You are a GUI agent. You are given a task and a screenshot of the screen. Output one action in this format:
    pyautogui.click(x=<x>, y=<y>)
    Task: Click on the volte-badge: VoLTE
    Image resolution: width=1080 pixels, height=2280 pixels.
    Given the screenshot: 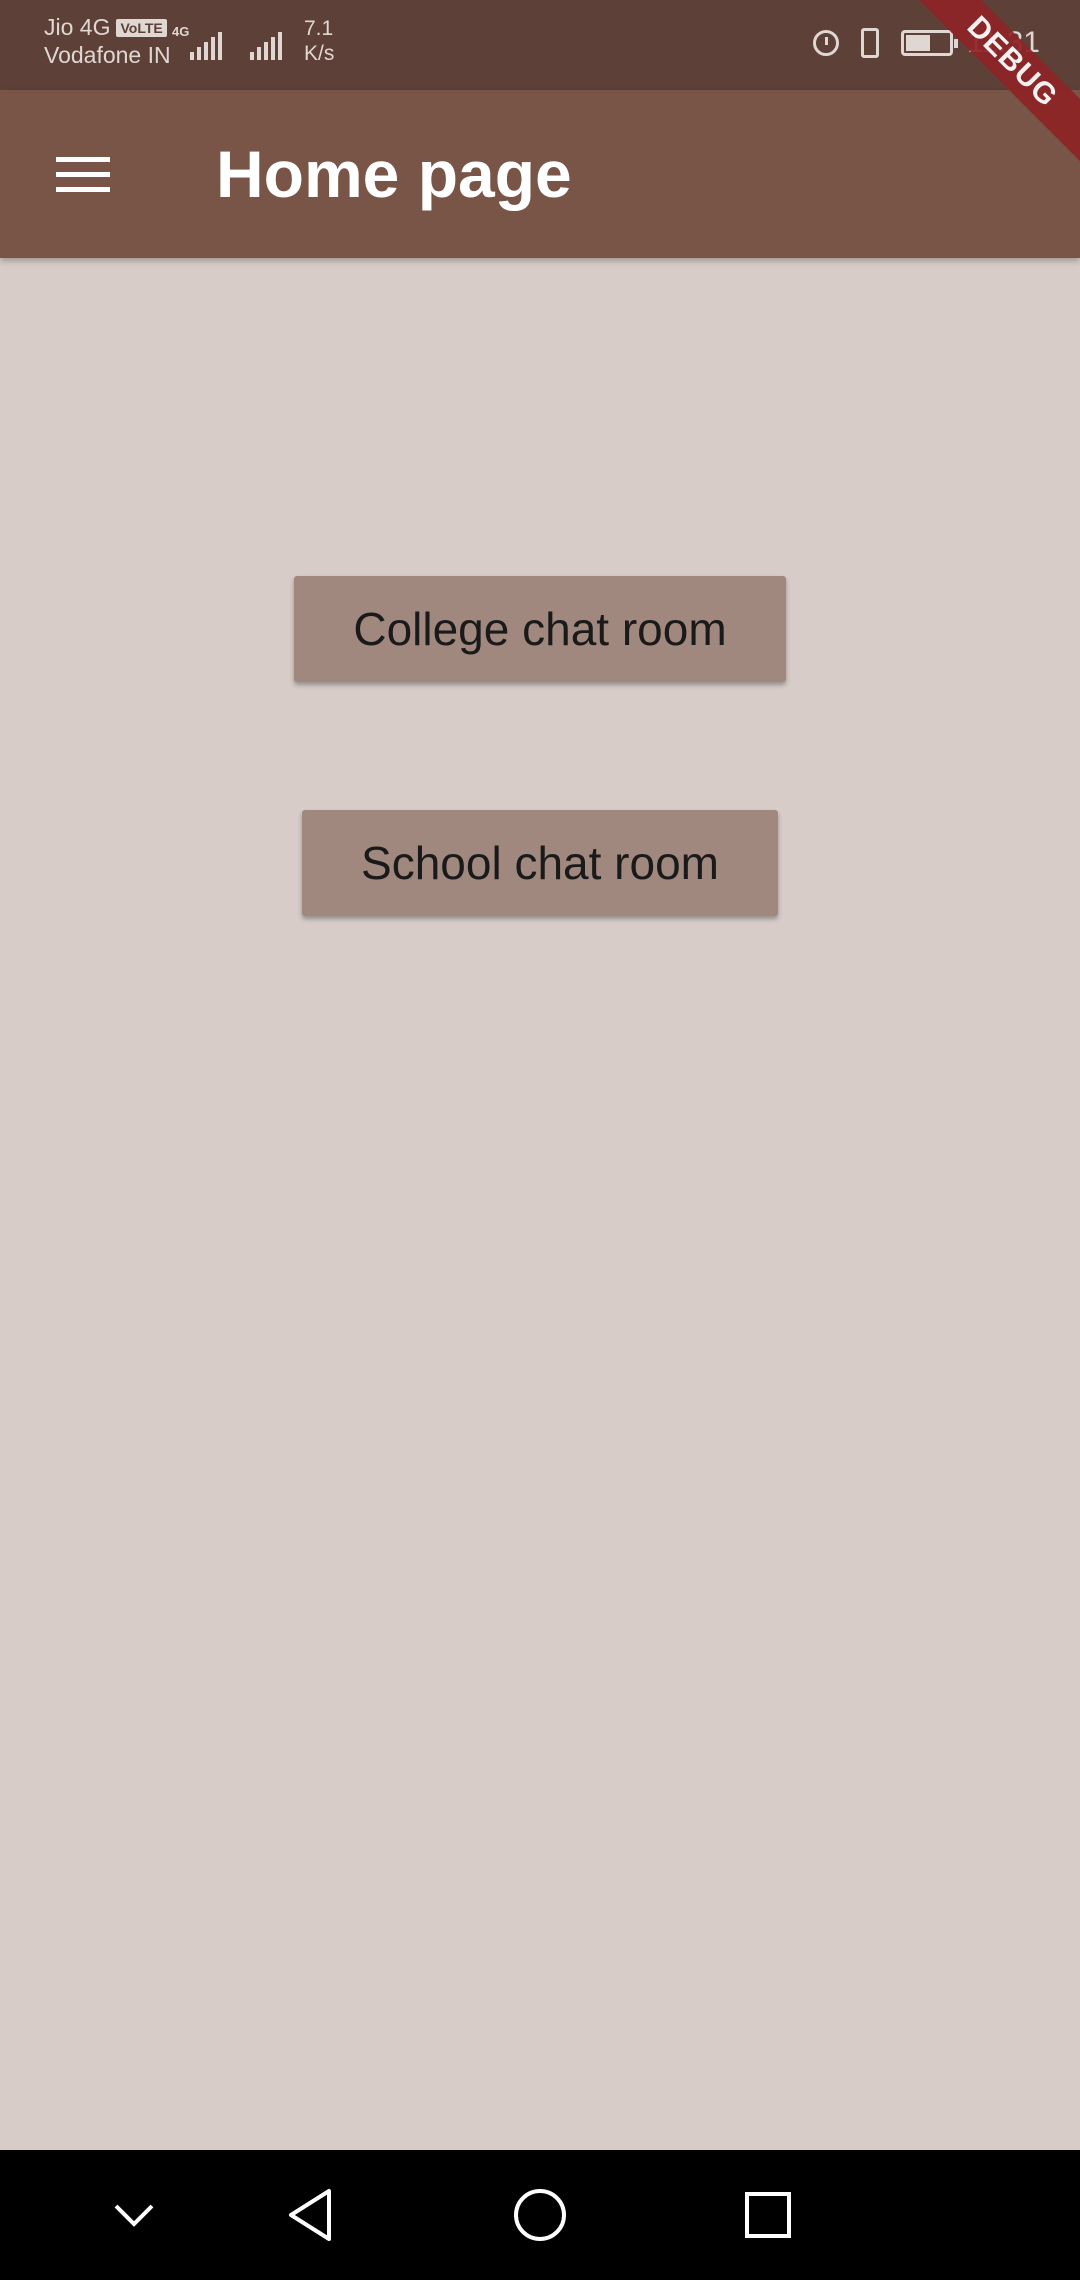 What is the action you would take?
    pyautogui.click(x=141, y=27)
    